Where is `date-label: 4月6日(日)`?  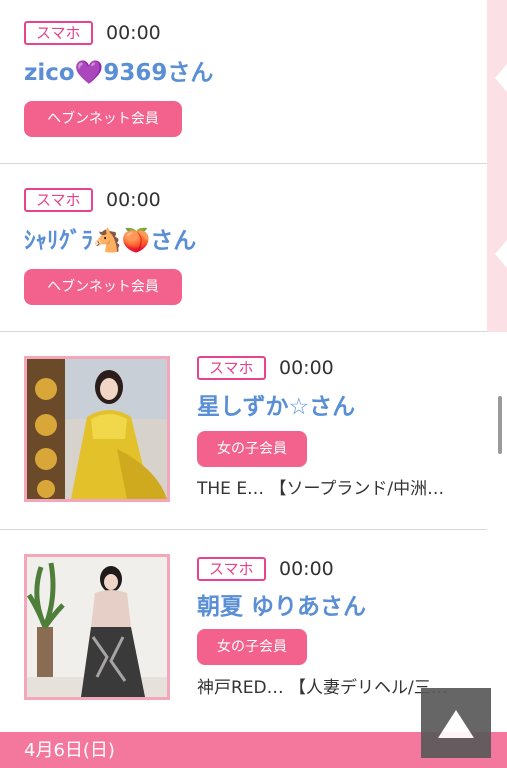 date-label: 4月6日(日) is located at coordinates (69, 750).